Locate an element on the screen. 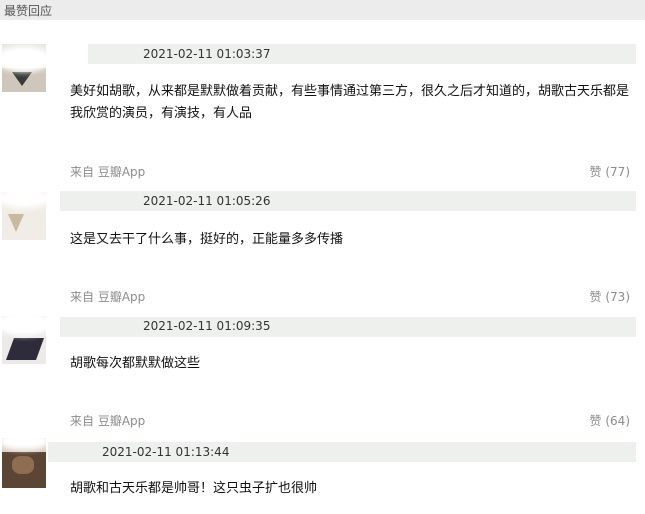 The height and width of the screenshot is (514, 645). comment-footer: 来自 豆瓣App 赞 (77) is located at coordinates (350, 172).